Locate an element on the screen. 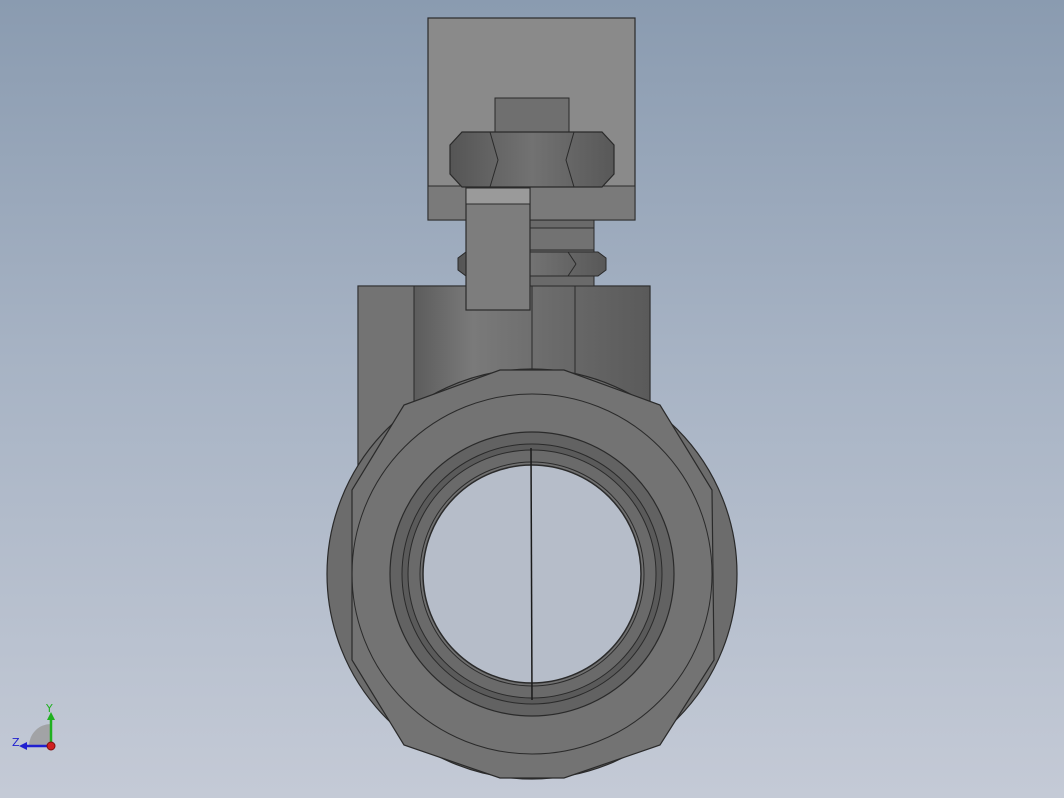 Image resolution: width=1064 pixels, height=798 pixels. handle-arm is located at coordinates (498, 249).